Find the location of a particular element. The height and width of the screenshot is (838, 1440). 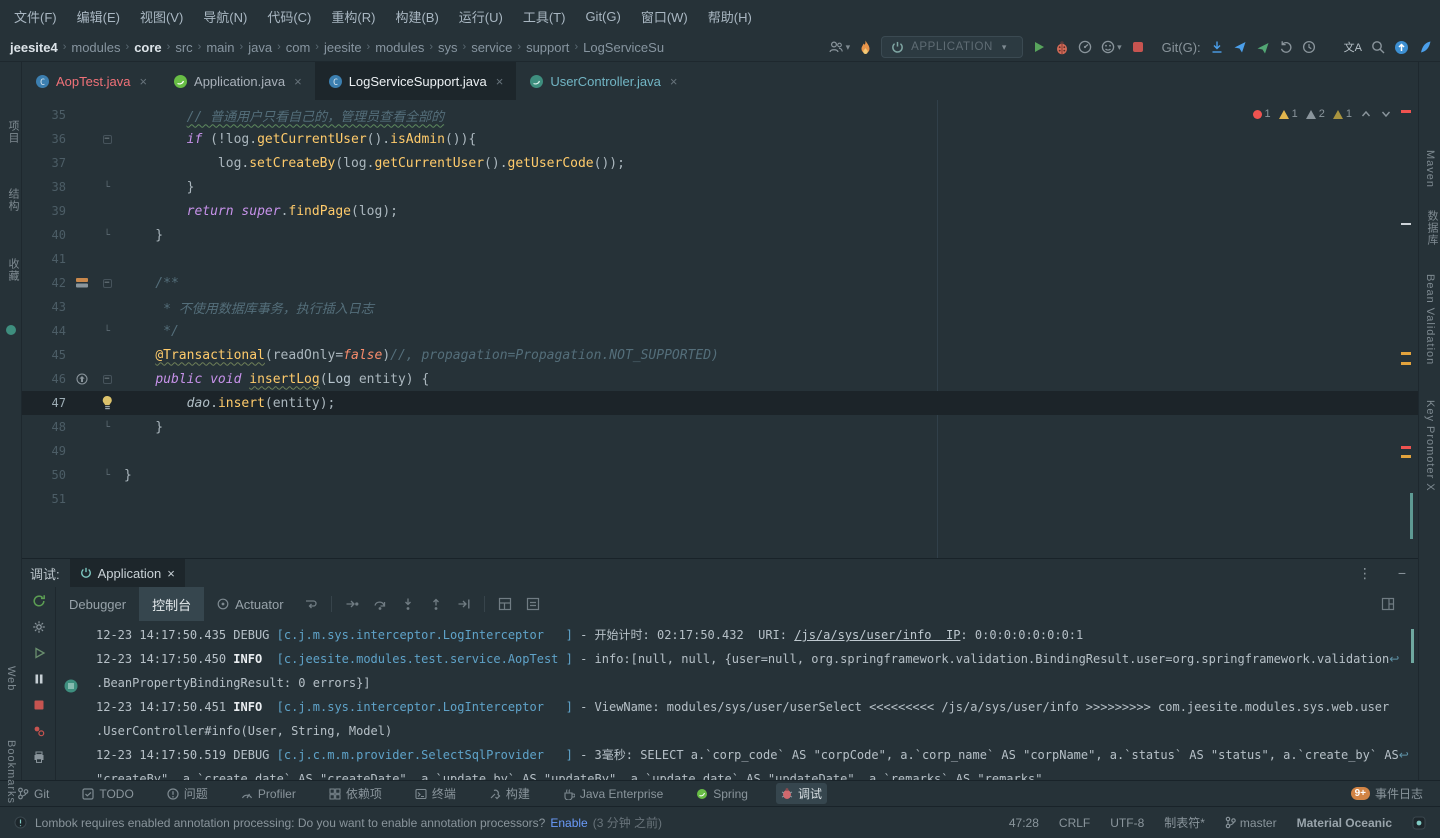

breadcrumb-item: java is located at coordinates (260, 47).